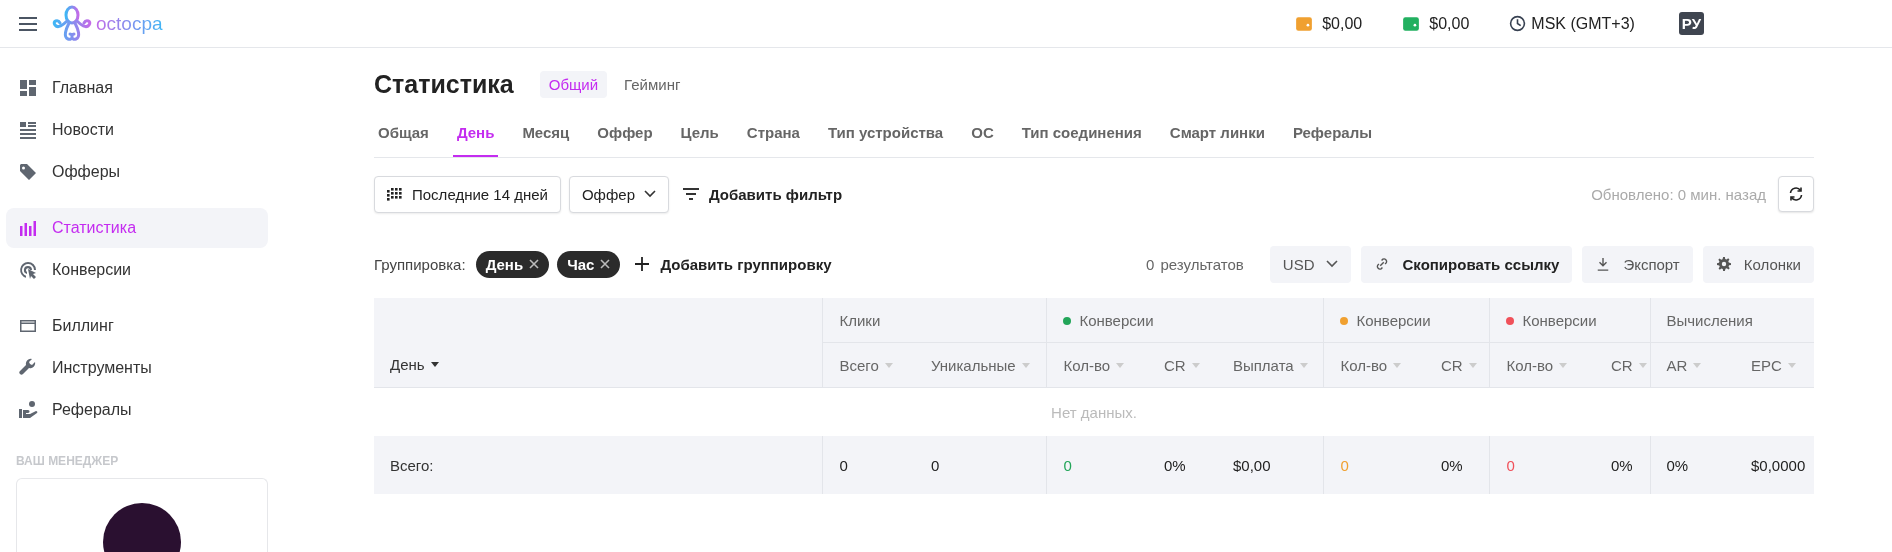  What do you see at coordinates (1081, 134) in the screenshot?
I see `tab: Тип соединения` at bounding box center [1081, 134].